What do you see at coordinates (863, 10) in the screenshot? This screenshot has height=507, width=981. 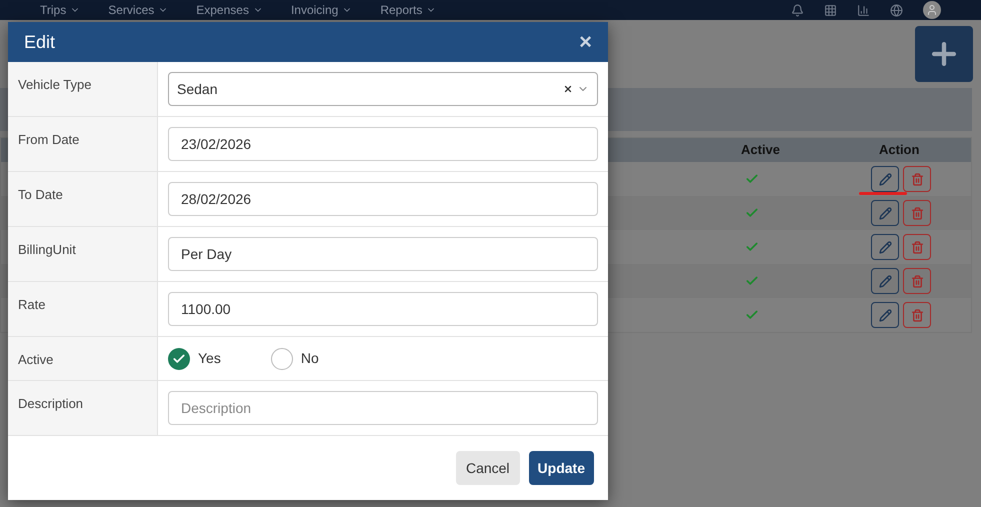 I see `chart-icon` at bounding box center [863, 10].